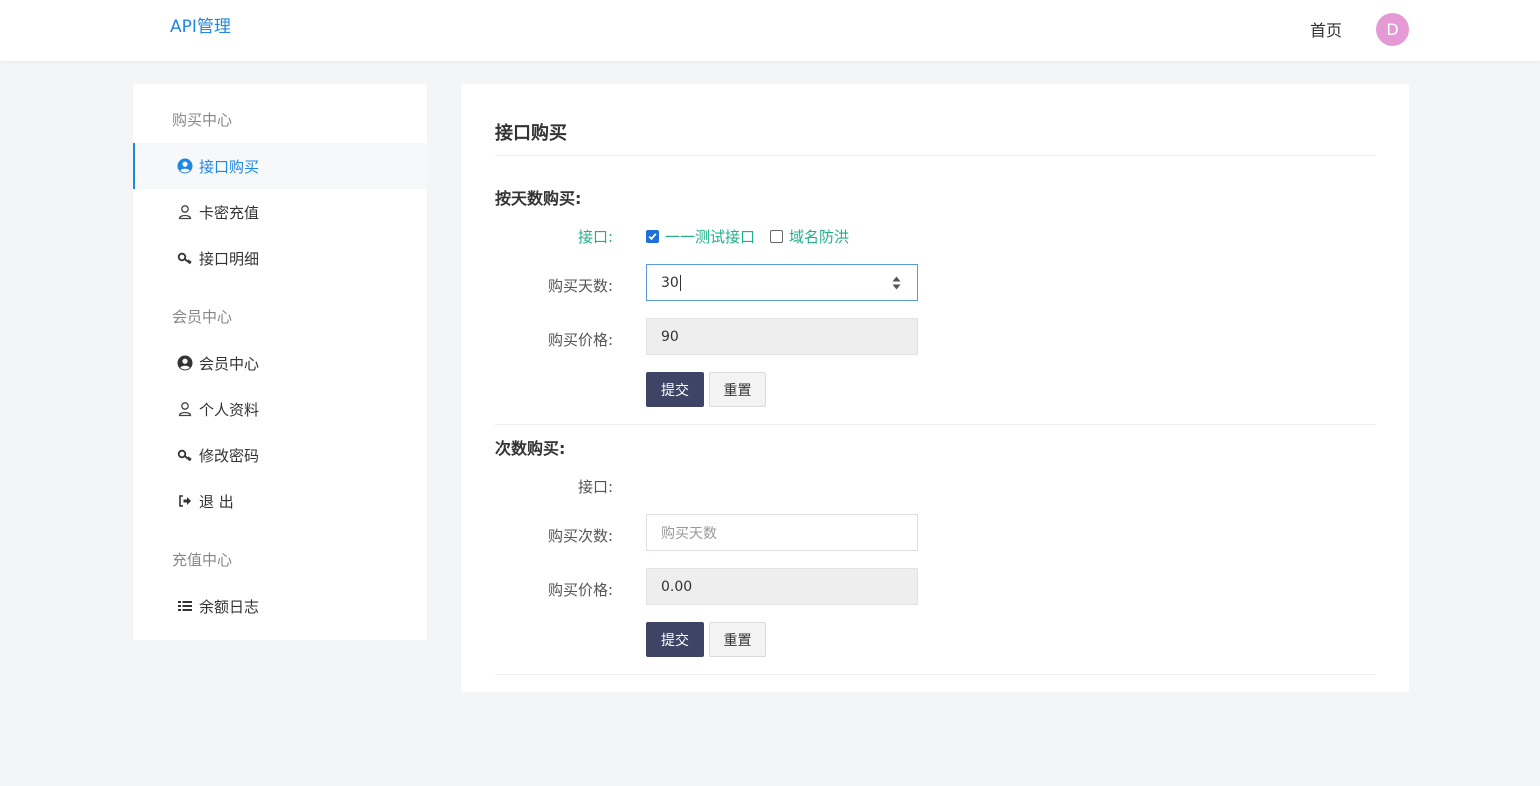 Image resolution: width=1540 pixels, height=786 pixels. What do you see at coordinates (680, 282) in the screenshot?
I see `text-cursor` at bounding box center [680, 282].